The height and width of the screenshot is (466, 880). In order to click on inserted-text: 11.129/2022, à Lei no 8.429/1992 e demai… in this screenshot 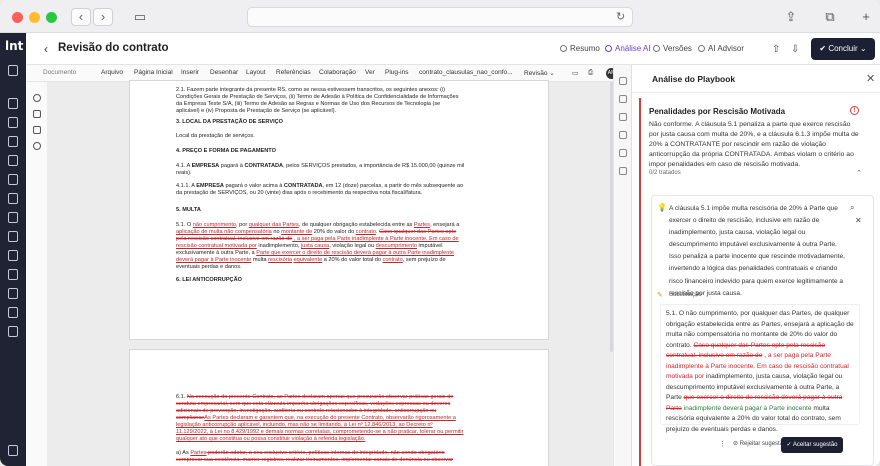, I will do `click(320, 432)`.